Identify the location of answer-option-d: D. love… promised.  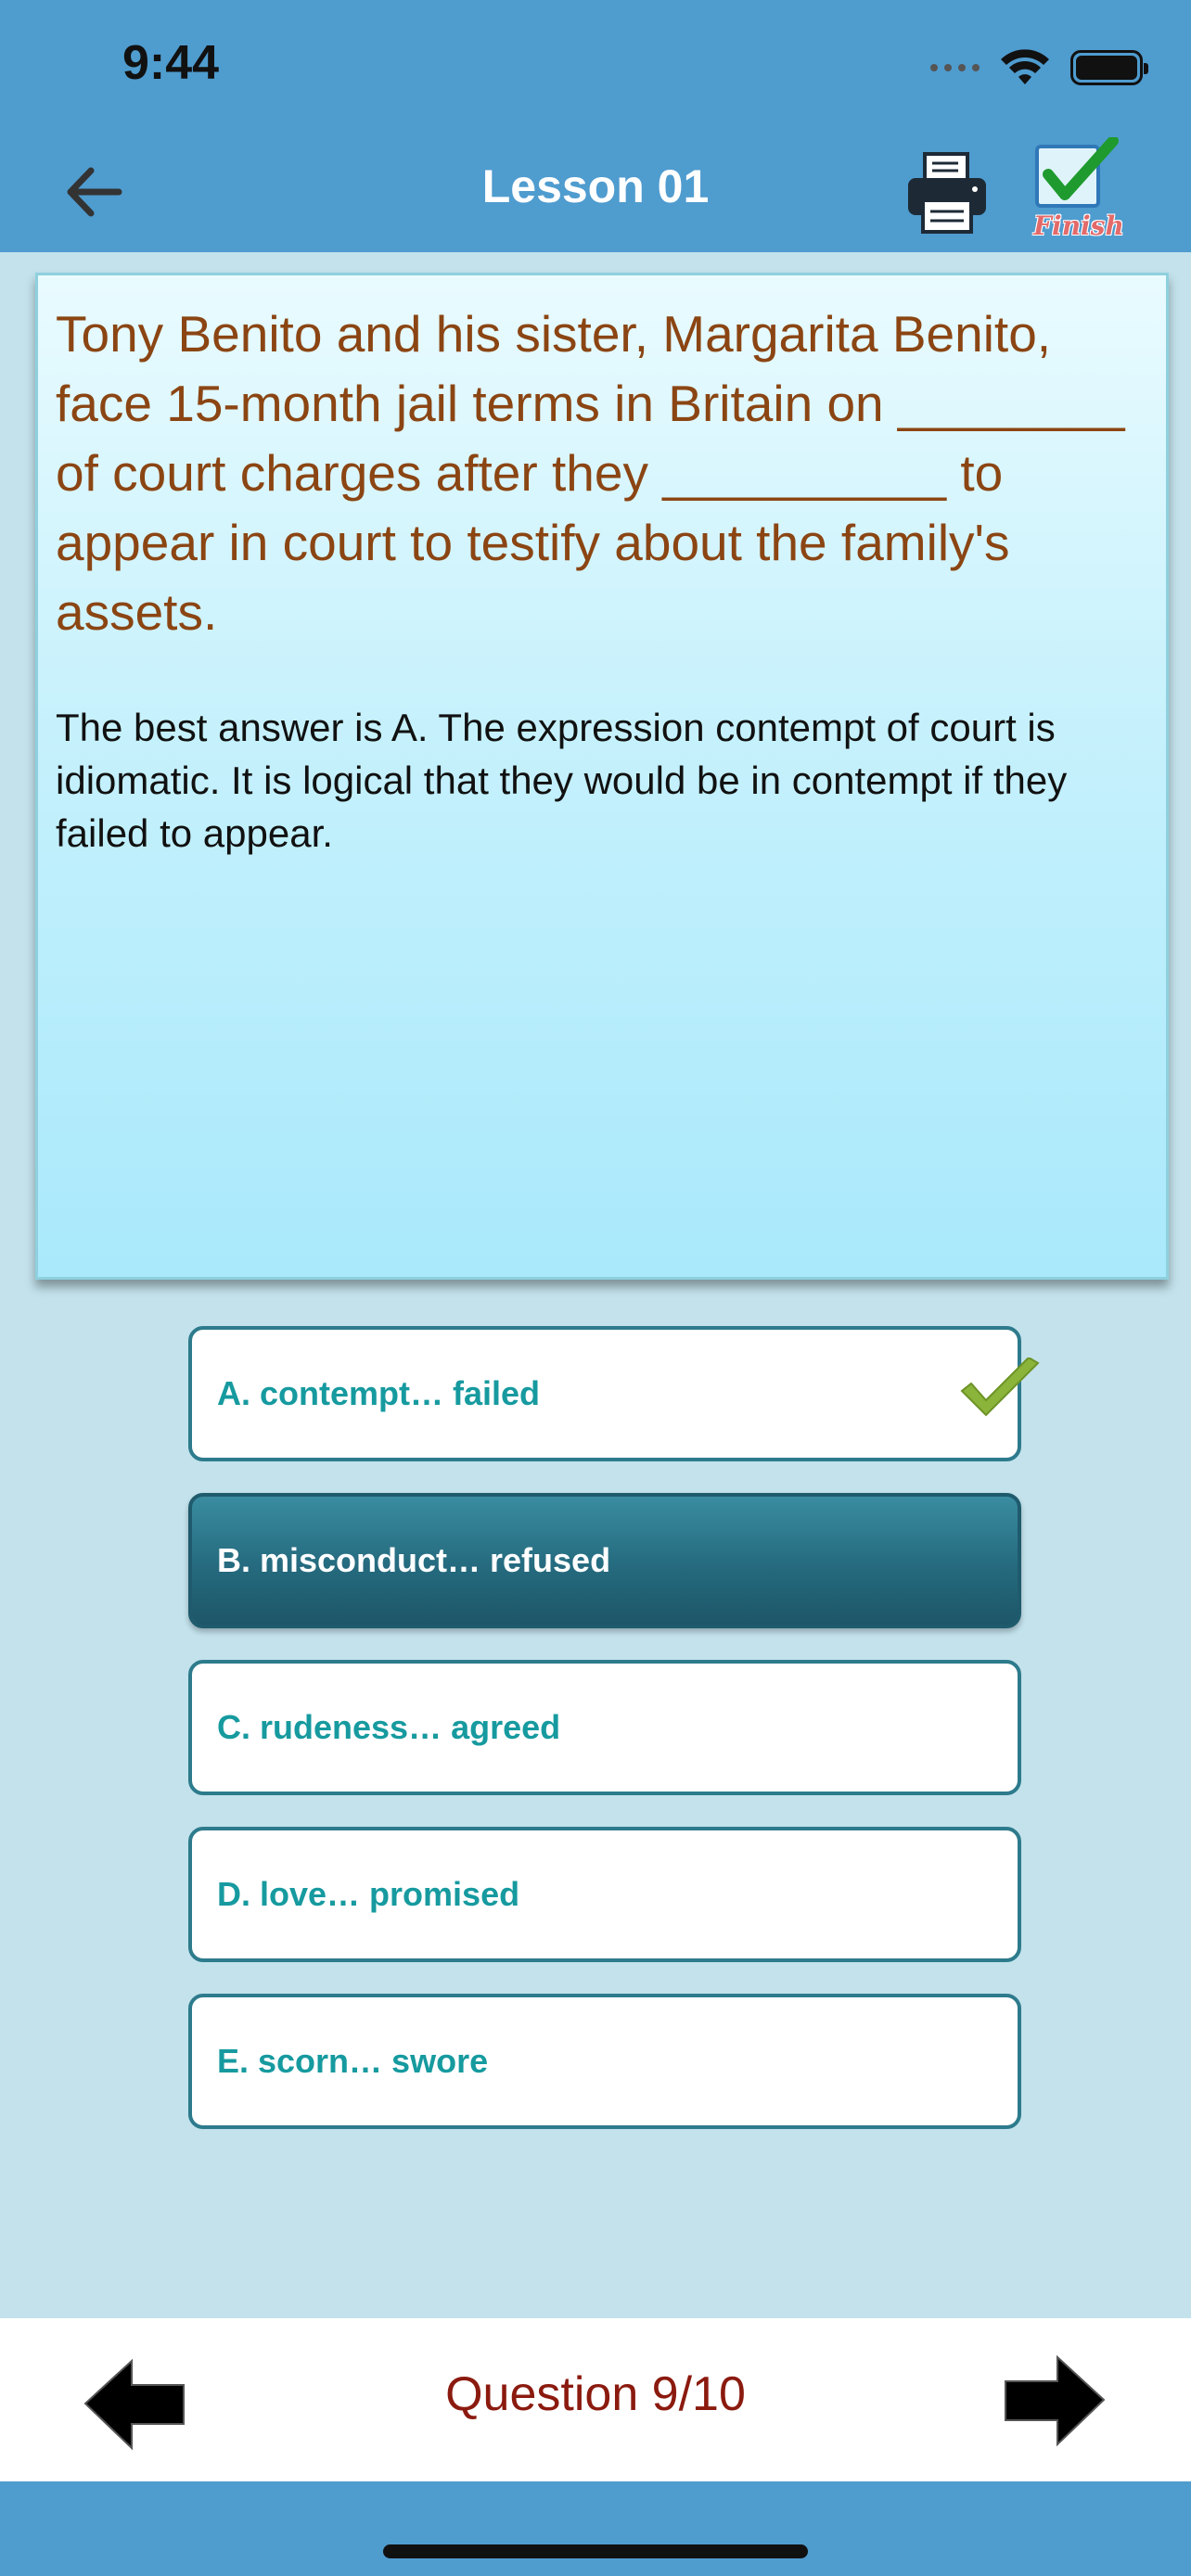
(604, 1894).